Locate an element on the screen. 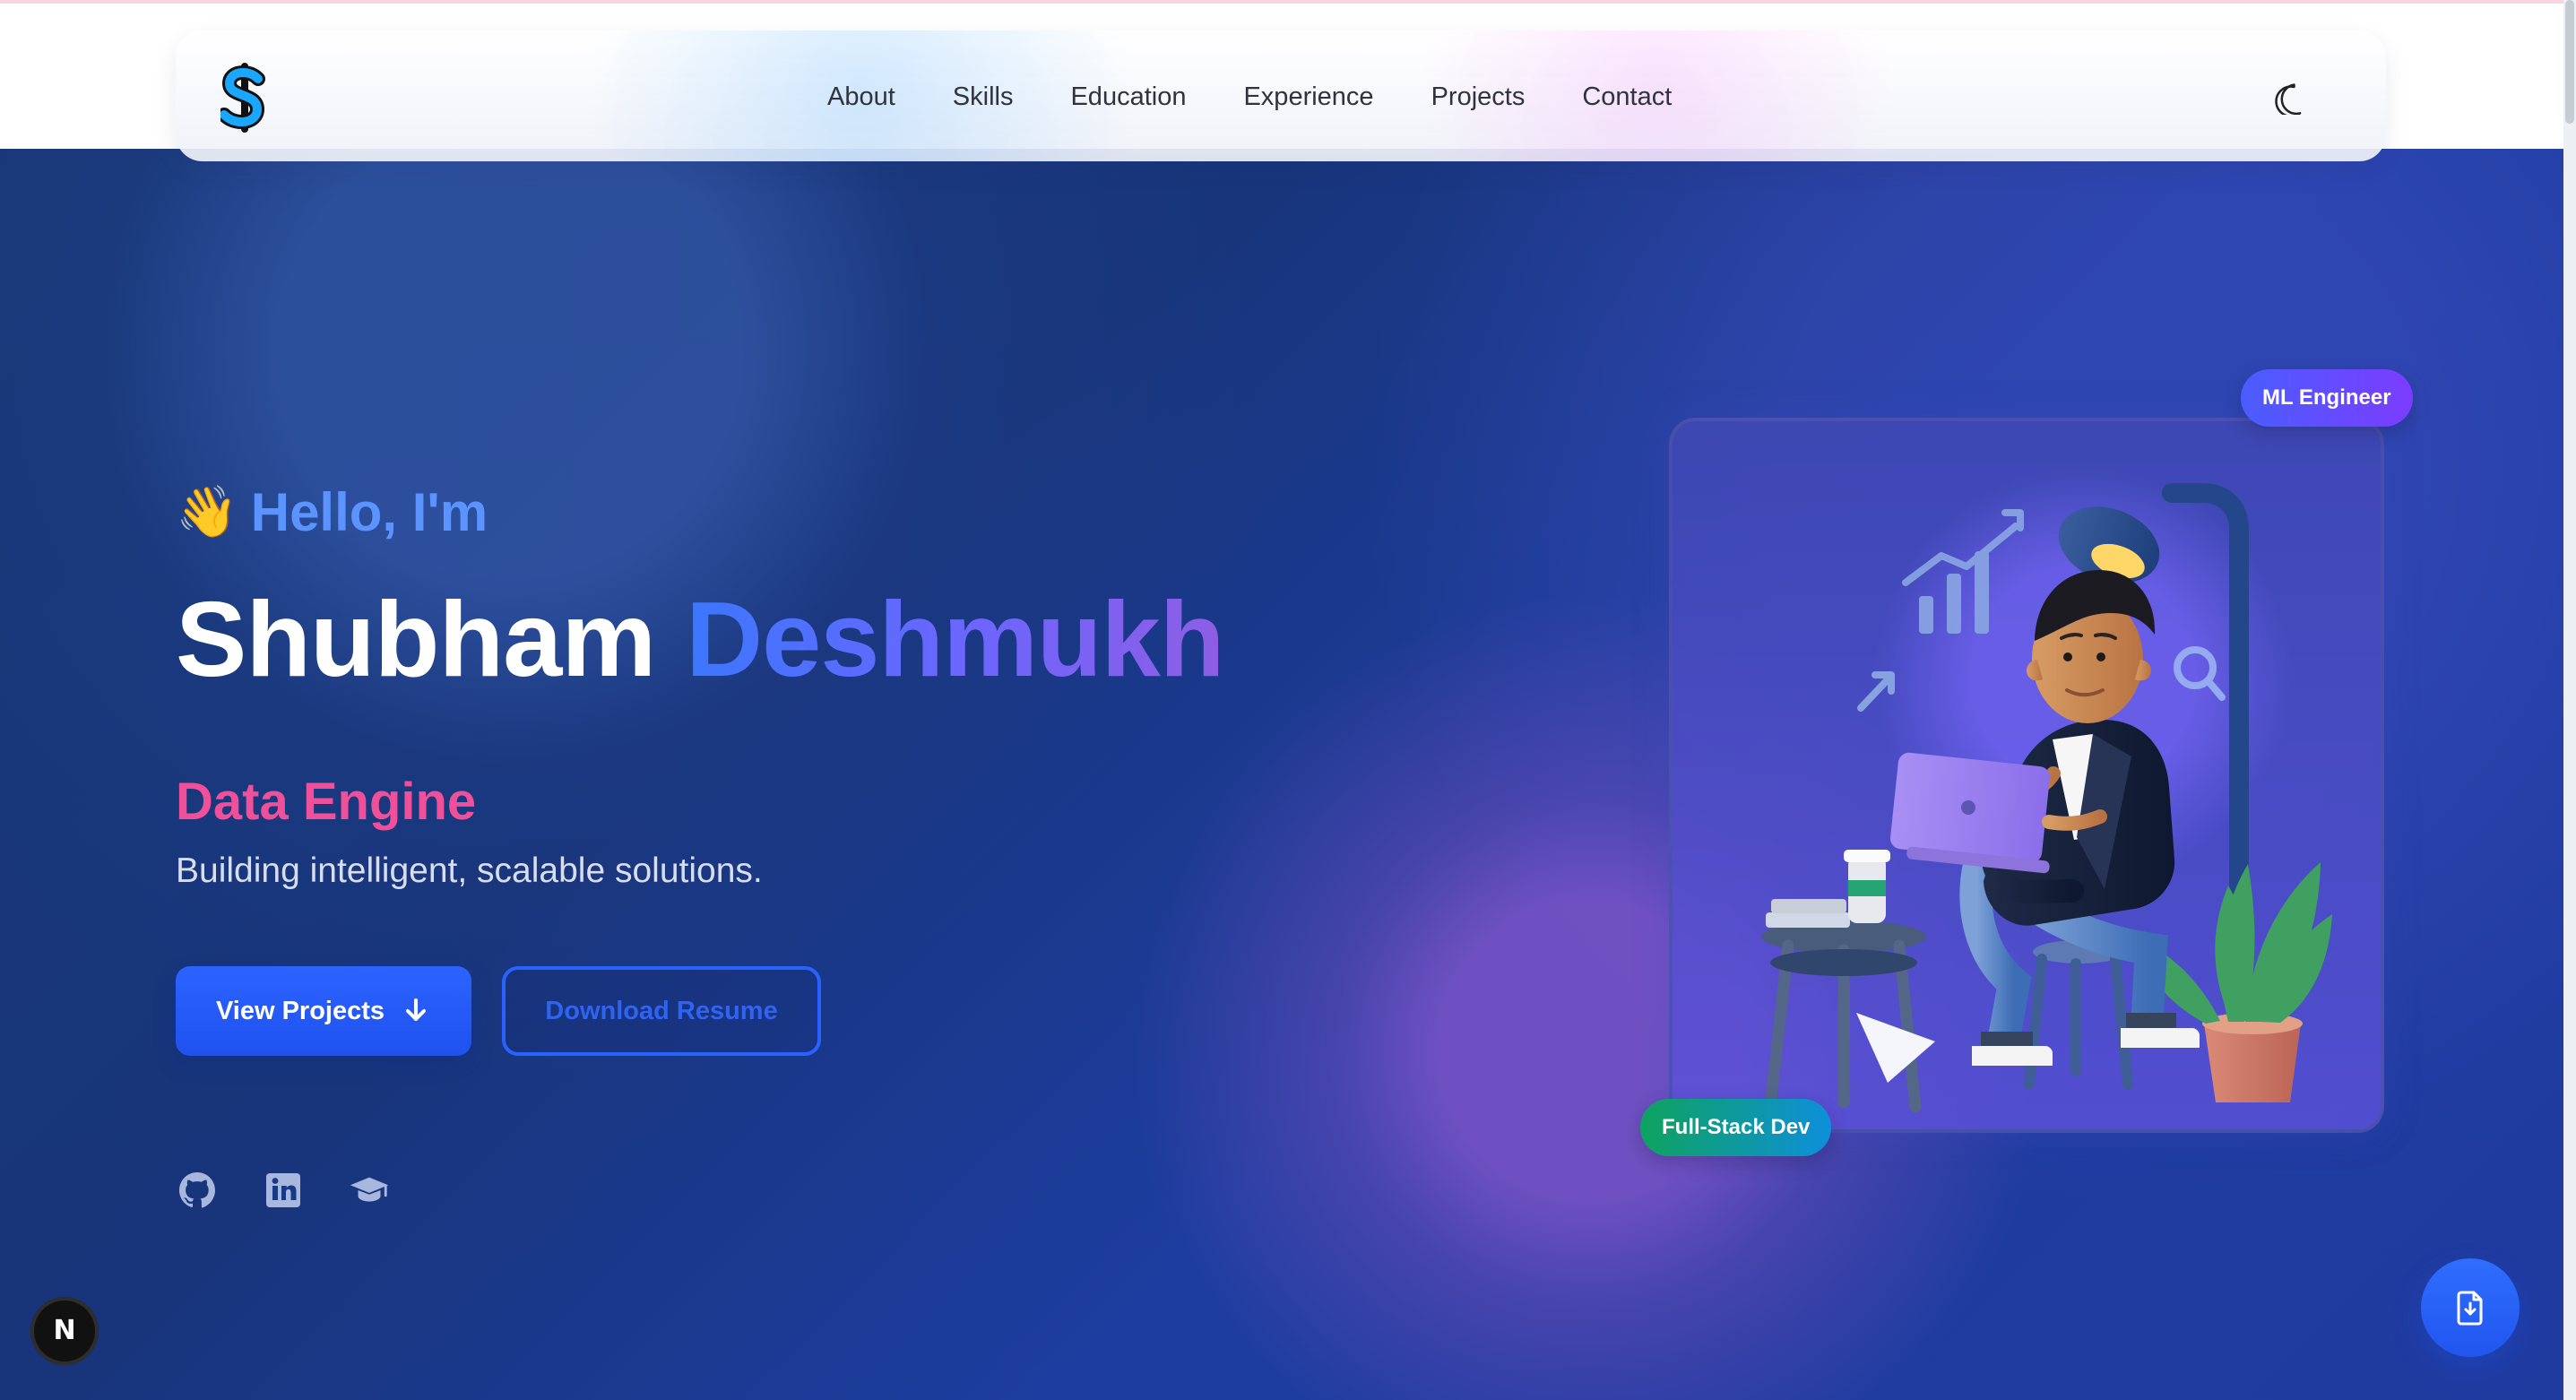 This screenshot has height=1400, width=2576. n-logo-label: N is located at coordinates (64, 1330).